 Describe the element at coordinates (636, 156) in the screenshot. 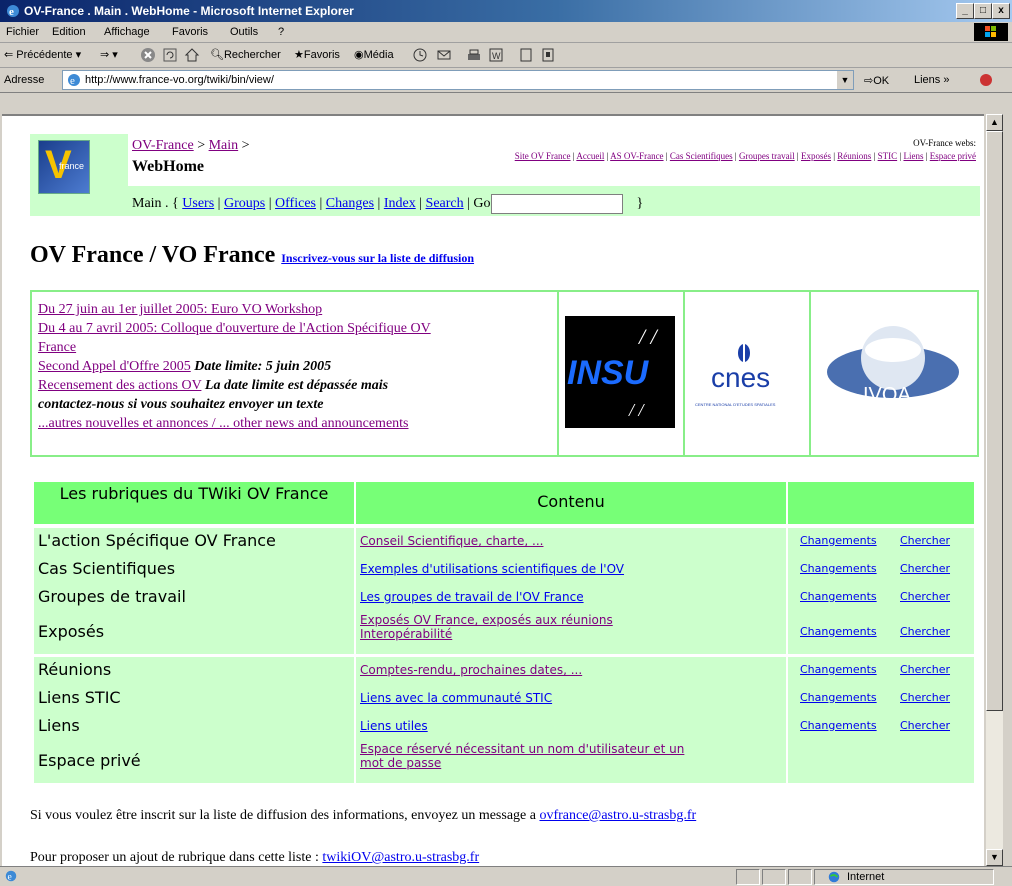

I see `web-link-as: AS OV-France` at that location.